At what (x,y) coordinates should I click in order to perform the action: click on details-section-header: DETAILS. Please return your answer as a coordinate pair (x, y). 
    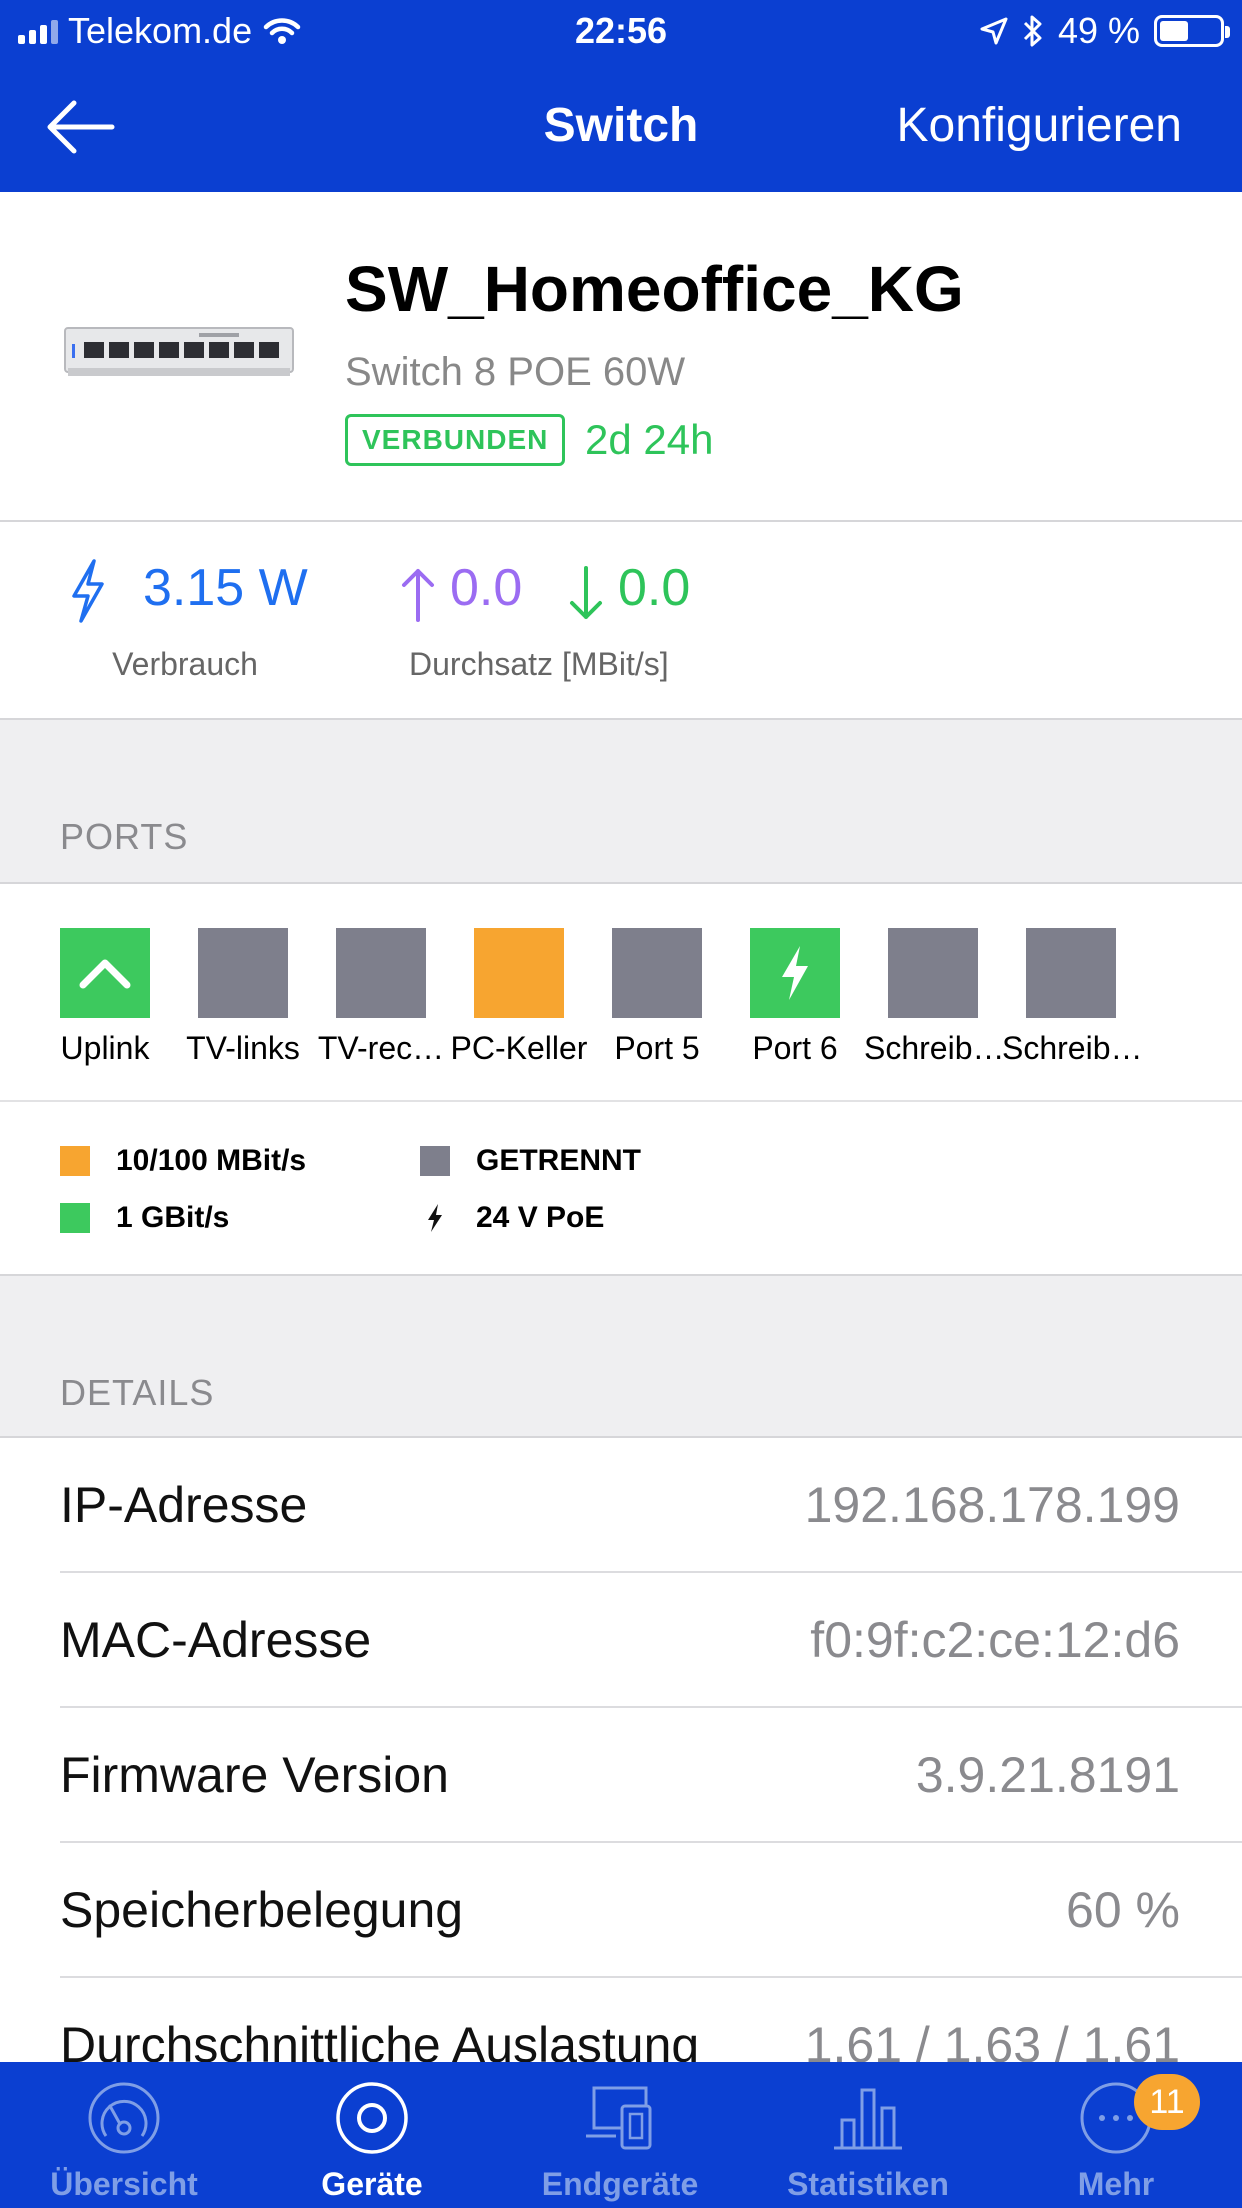
    Looking at the image, I should click on (621, 1356).